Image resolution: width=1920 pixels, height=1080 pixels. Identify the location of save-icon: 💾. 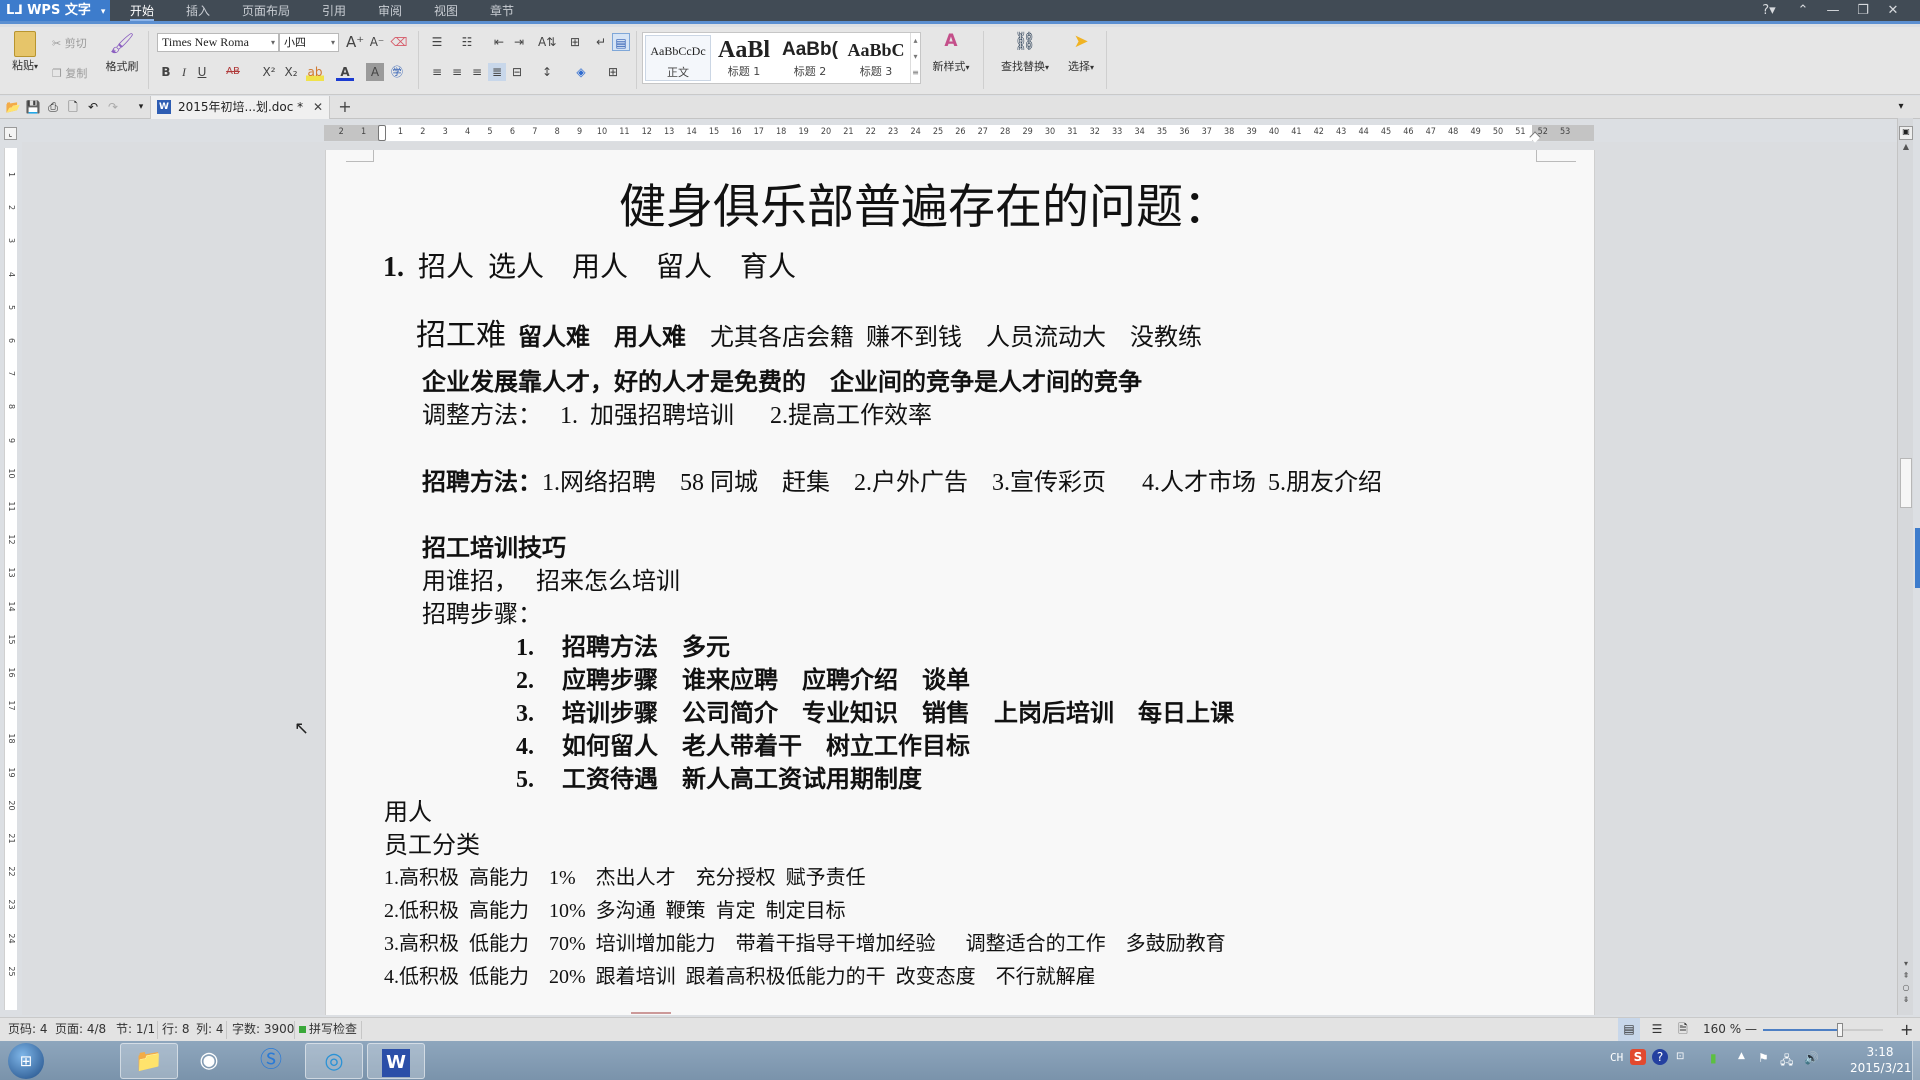
(33, 107).